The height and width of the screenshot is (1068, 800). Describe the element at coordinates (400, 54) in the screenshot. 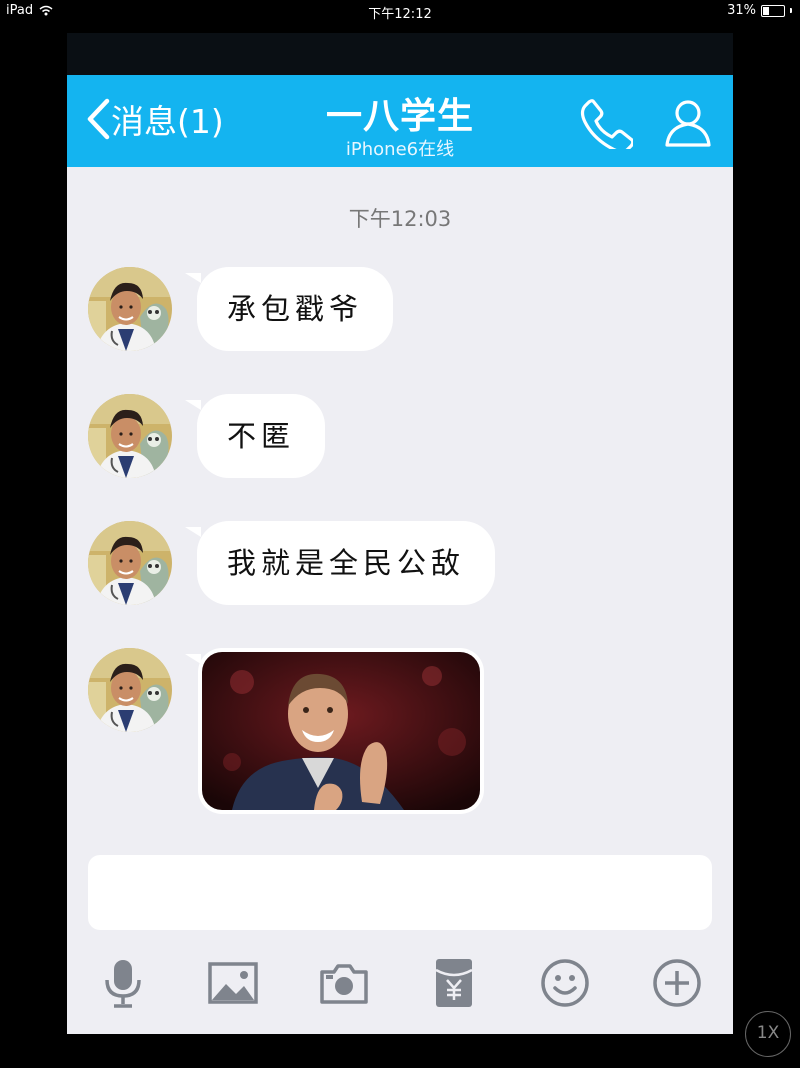

I see `phone-status-bar` at that location.